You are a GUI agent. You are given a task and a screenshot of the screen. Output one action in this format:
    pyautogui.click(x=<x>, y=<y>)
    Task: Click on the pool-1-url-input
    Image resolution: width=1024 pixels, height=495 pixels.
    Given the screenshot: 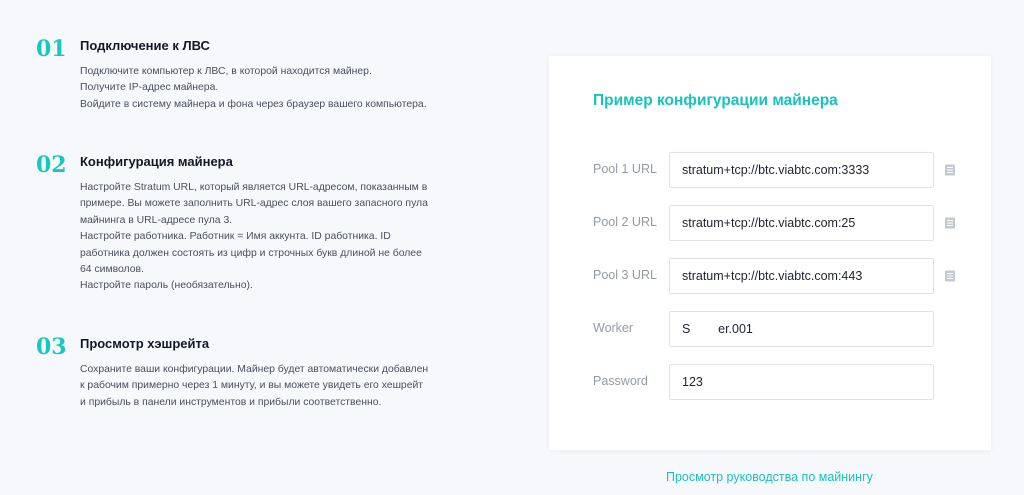 What is the action you would take?
    pyautogui.click(x=801, y=170)
    